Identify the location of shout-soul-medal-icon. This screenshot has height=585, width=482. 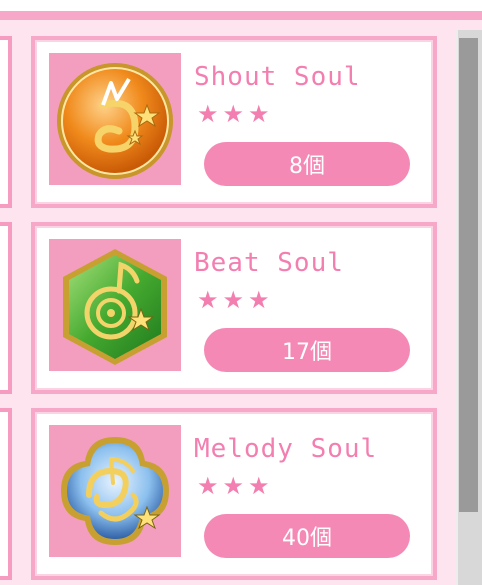
(115, 121).